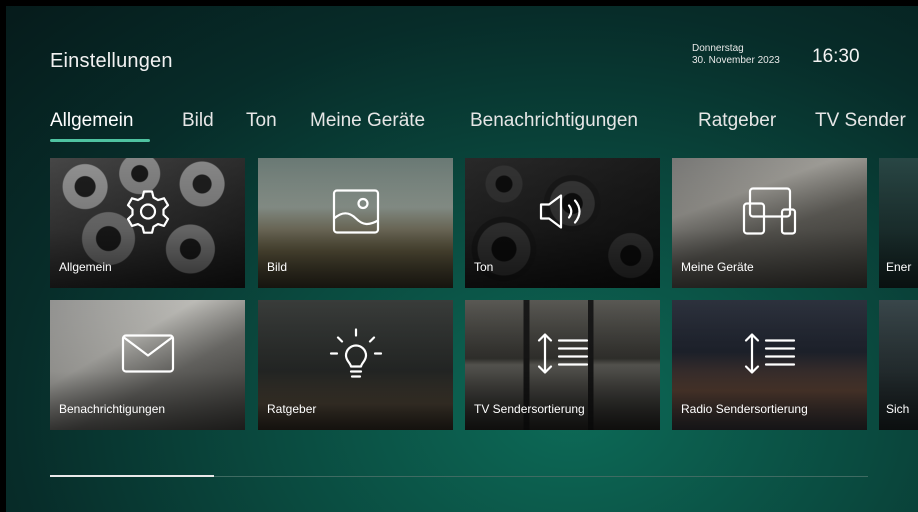 The image size is (918, 512). I want to click on gear-icon, so click(148, 213).